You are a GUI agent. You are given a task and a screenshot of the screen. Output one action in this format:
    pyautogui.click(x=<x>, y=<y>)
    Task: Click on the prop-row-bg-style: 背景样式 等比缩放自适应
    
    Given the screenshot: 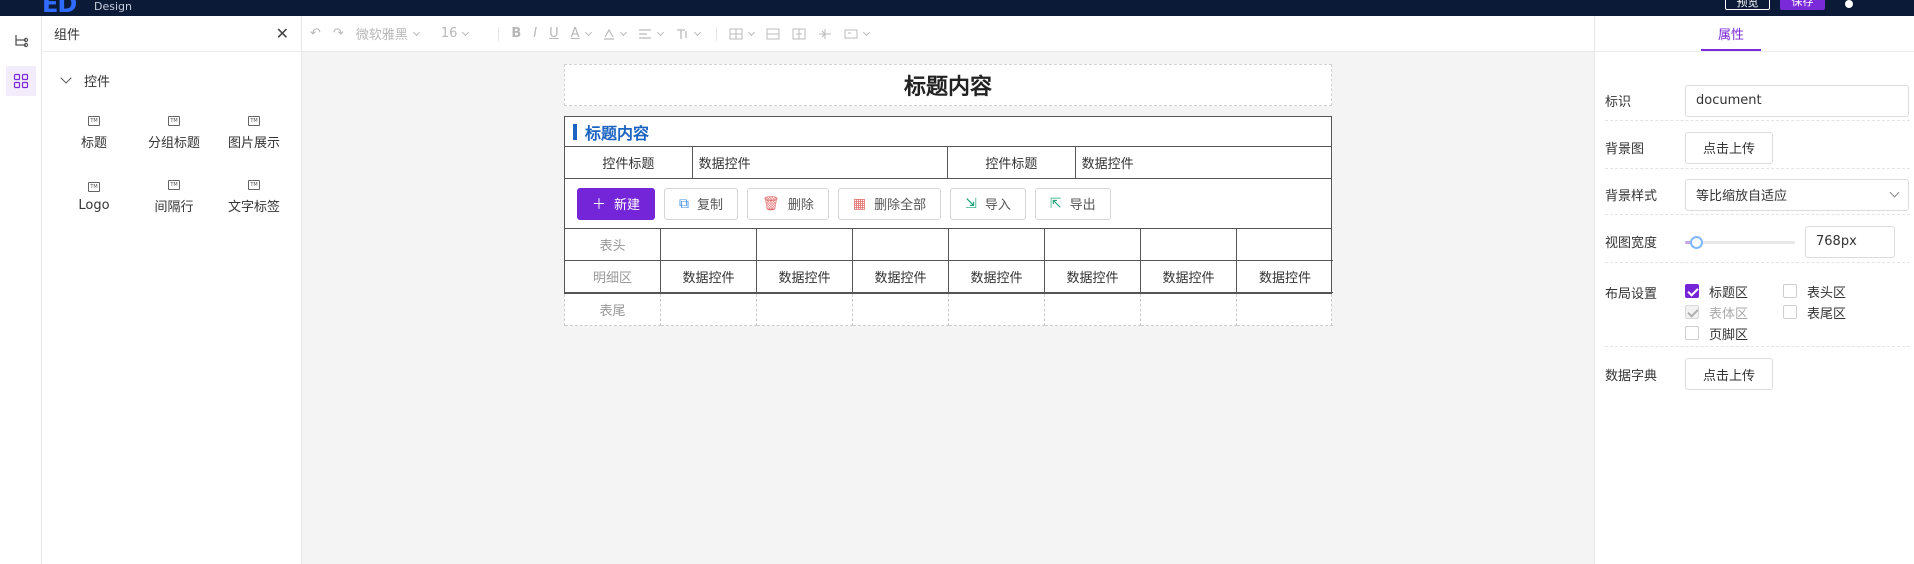 What is the action you would take?
    pyautogui.click(x=1757, y=195)
    